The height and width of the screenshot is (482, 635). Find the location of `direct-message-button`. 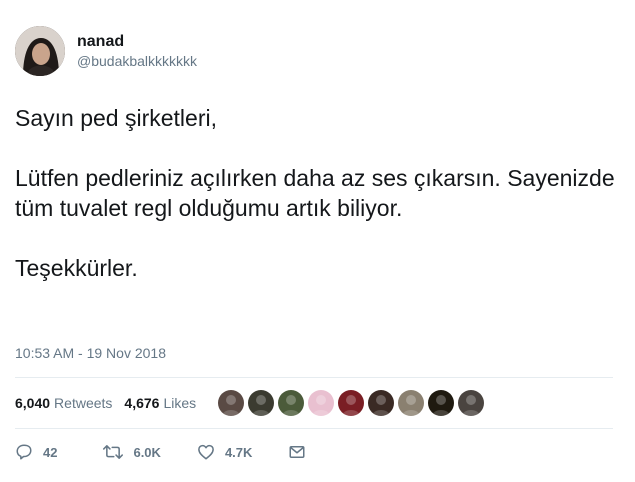

direct-message-button is located at coordinates (297, 452).